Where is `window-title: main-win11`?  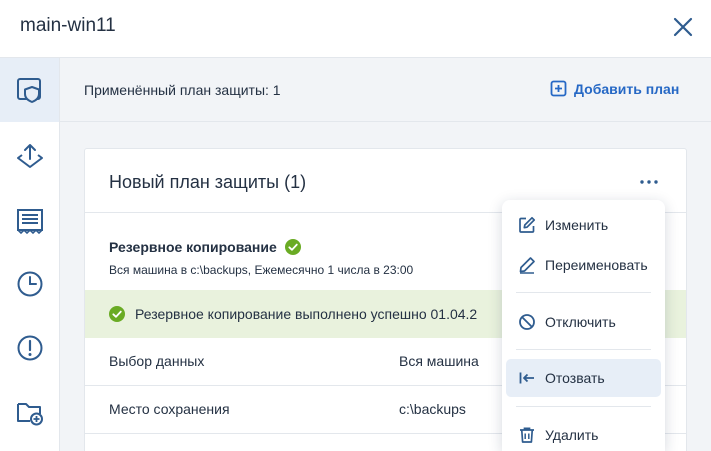 window-title: main-win11 is located at coordinates (68, 25).